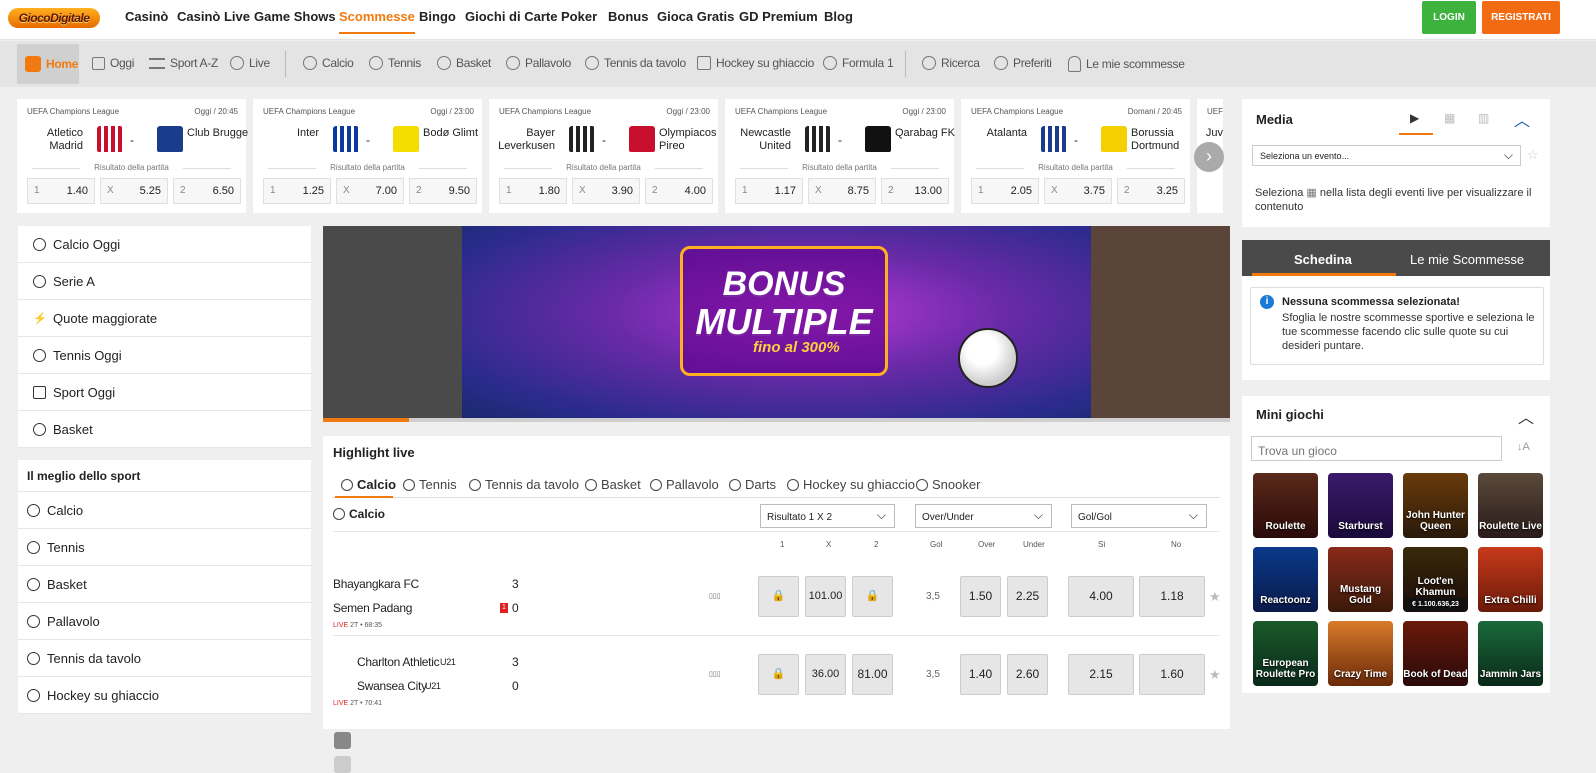 The width and height of the screenshot is (1596, 773). Describe the element at coordinates (533, 191) in the screenshot. I see `odds-button: 1 1.80` at that location.